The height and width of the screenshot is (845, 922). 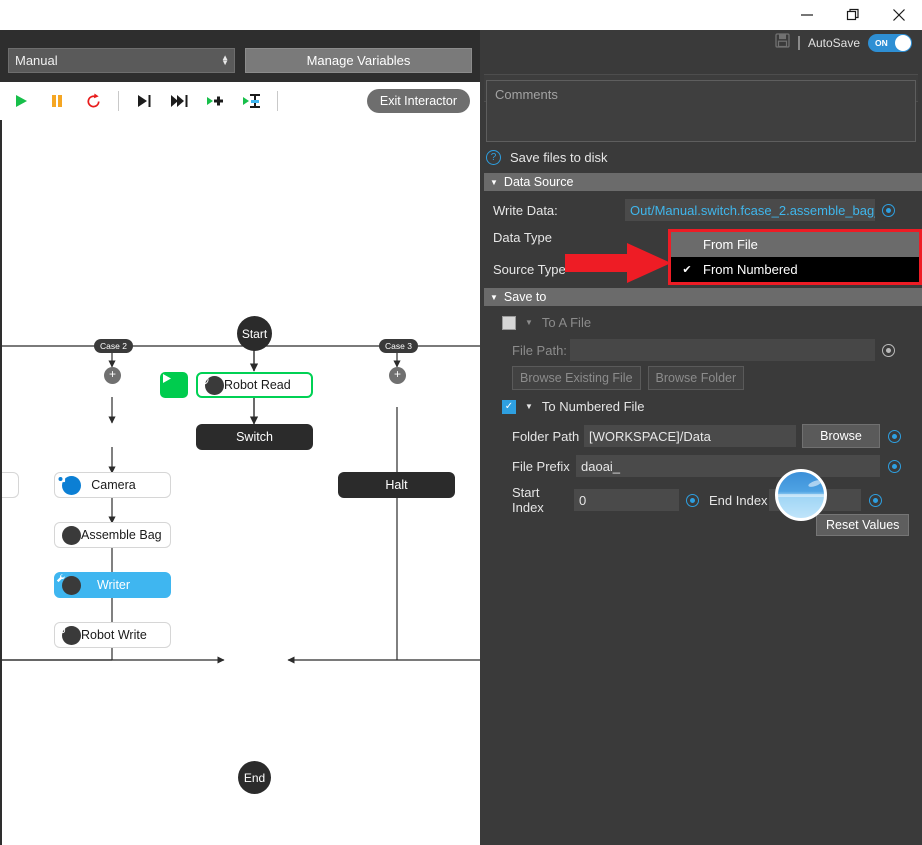 What do you see at coordinates (701, 111) in the screenshot?
I see `comments-input: Comments` at bounding box center [701, 111].